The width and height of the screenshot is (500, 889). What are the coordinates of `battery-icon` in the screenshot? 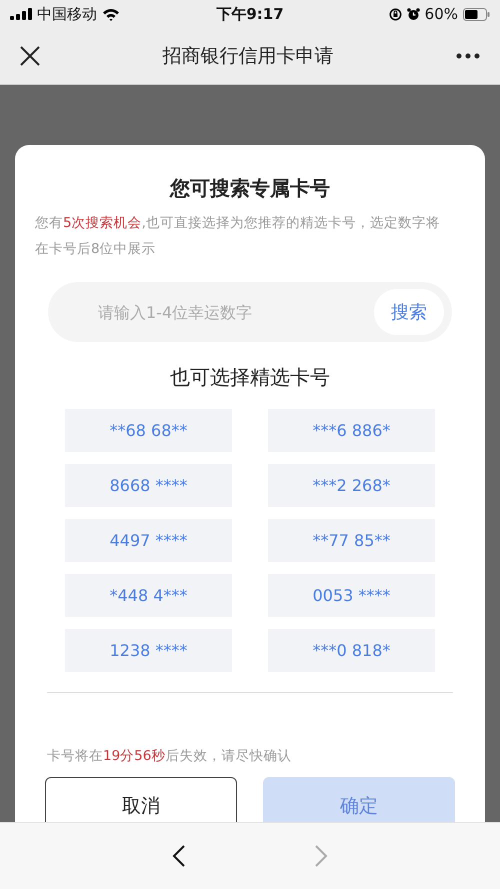 It's located at (476, 14).